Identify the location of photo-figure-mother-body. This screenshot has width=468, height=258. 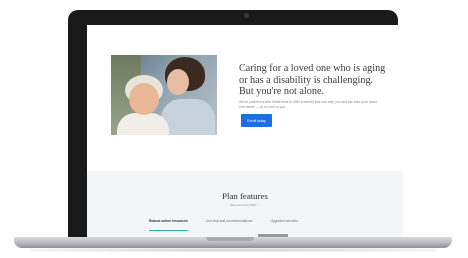
(143, 124).